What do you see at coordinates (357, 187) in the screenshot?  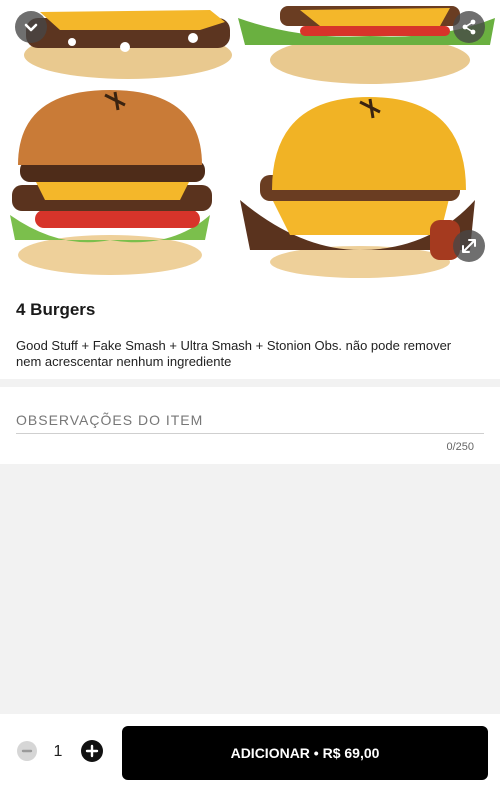 I see `burger-bottom-right` at bounding box center [357, 187].